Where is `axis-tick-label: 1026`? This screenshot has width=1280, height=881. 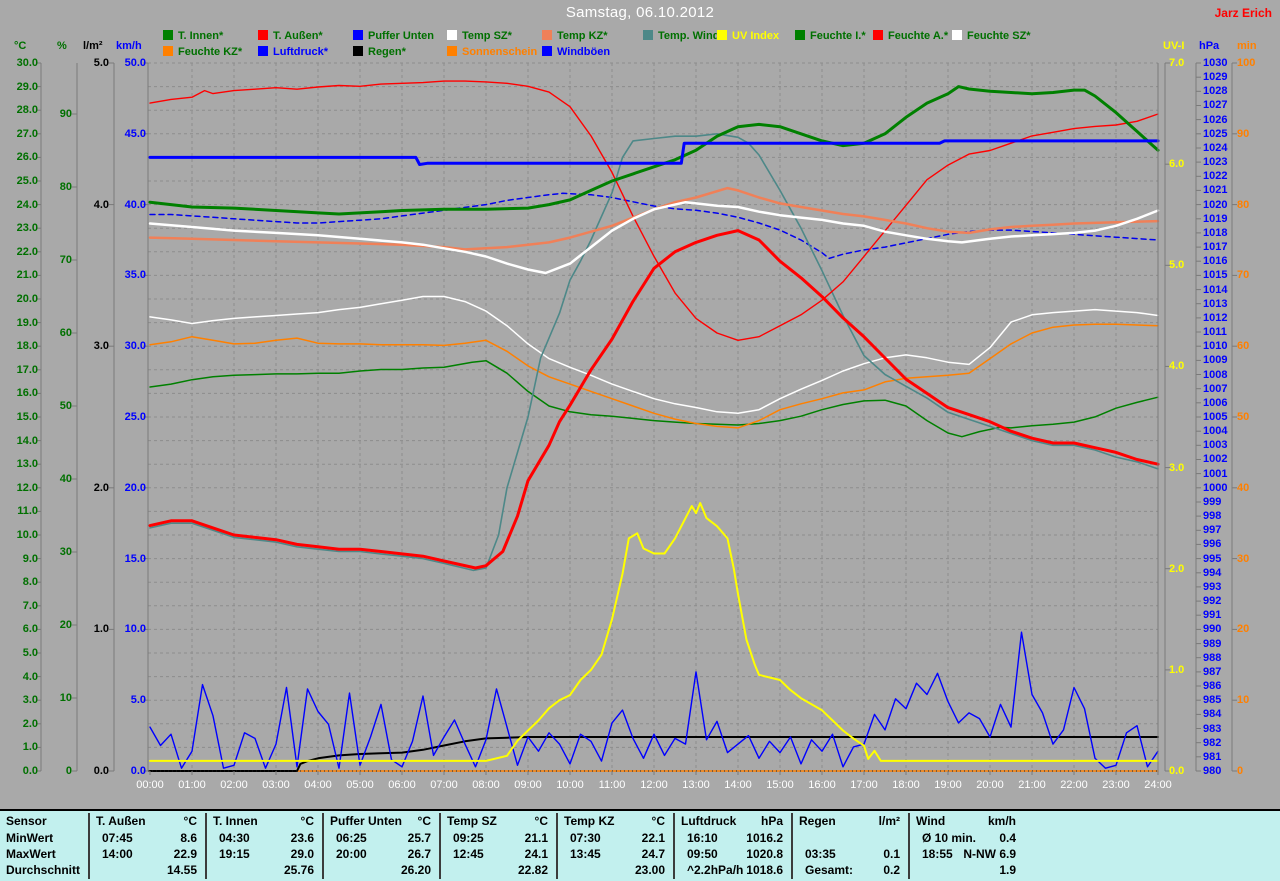 axis-tick-label: 1026 is located at coordinates (1215, 119).